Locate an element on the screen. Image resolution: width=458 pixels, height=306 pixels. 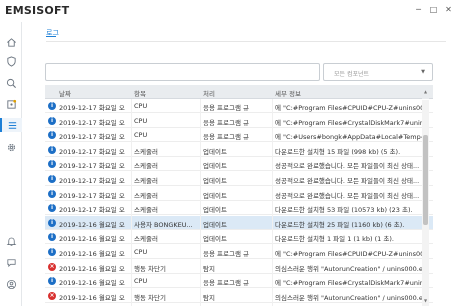
shield-icon is located at coordinates (11, 61).